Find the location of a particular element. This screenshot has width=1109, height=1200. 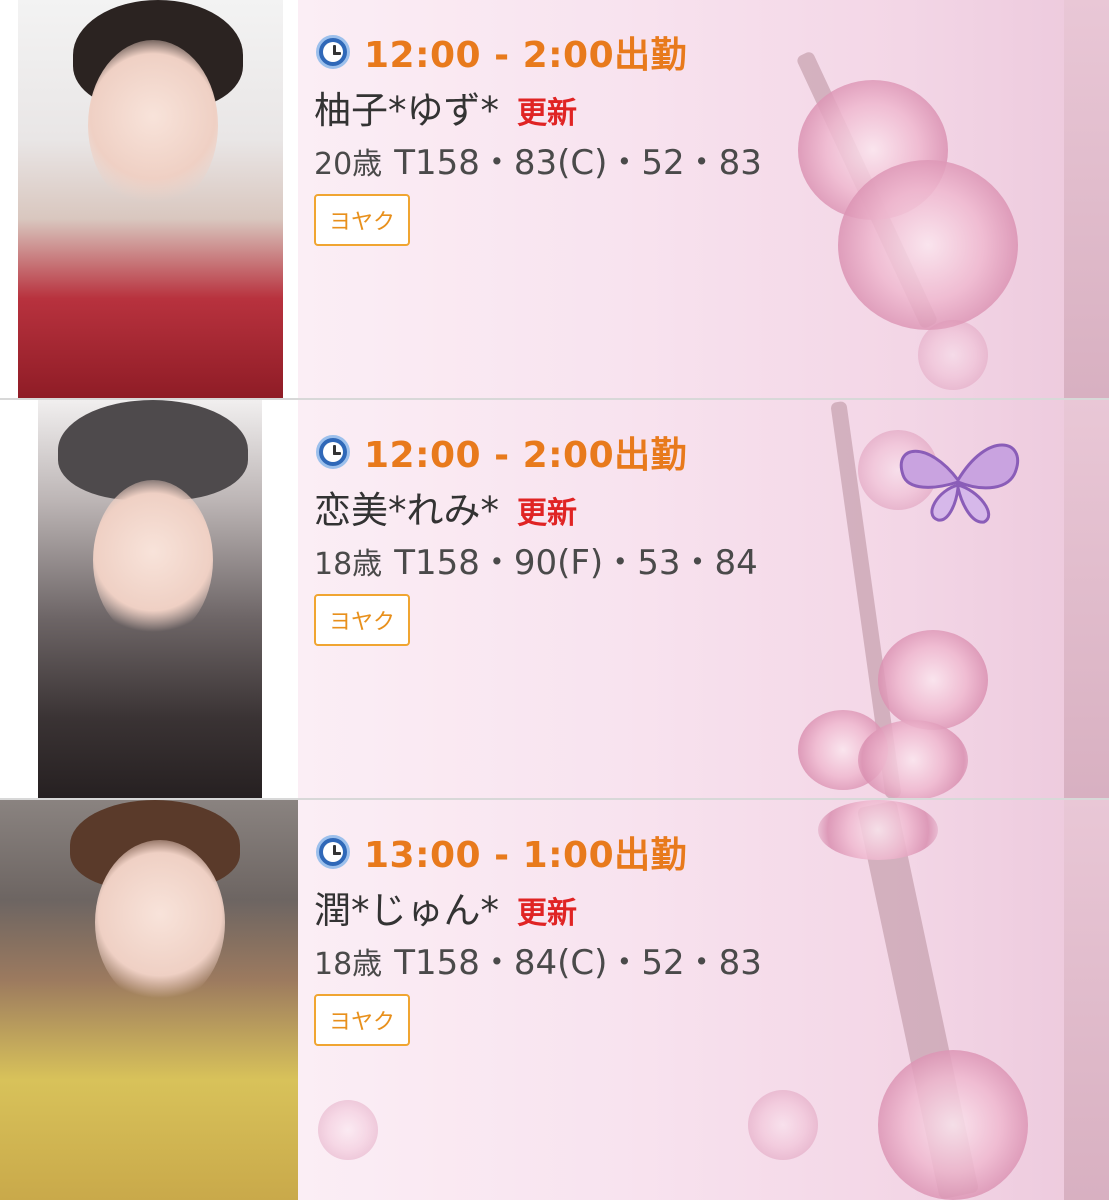

profile-age: 20歳 is located at coordinates (348, 164).